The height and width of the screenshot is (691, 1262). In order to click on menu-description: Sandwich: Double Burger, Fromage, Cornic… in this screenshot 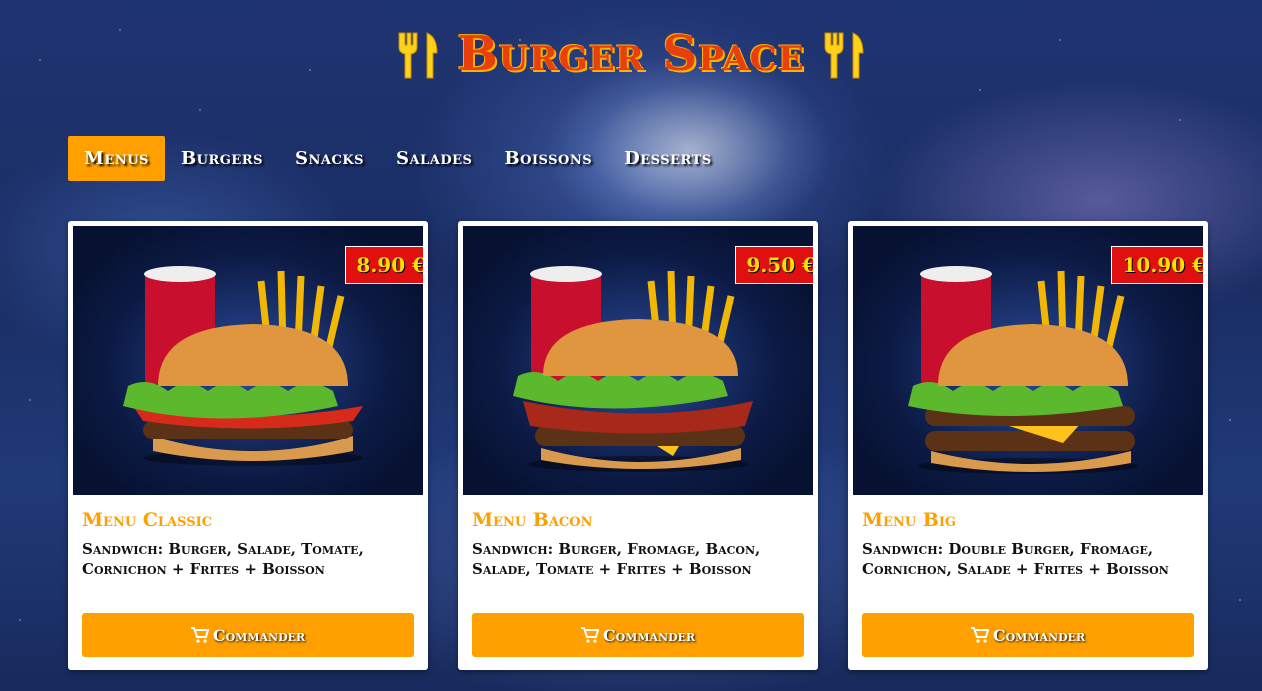, I will do `click(1015, 559)`.